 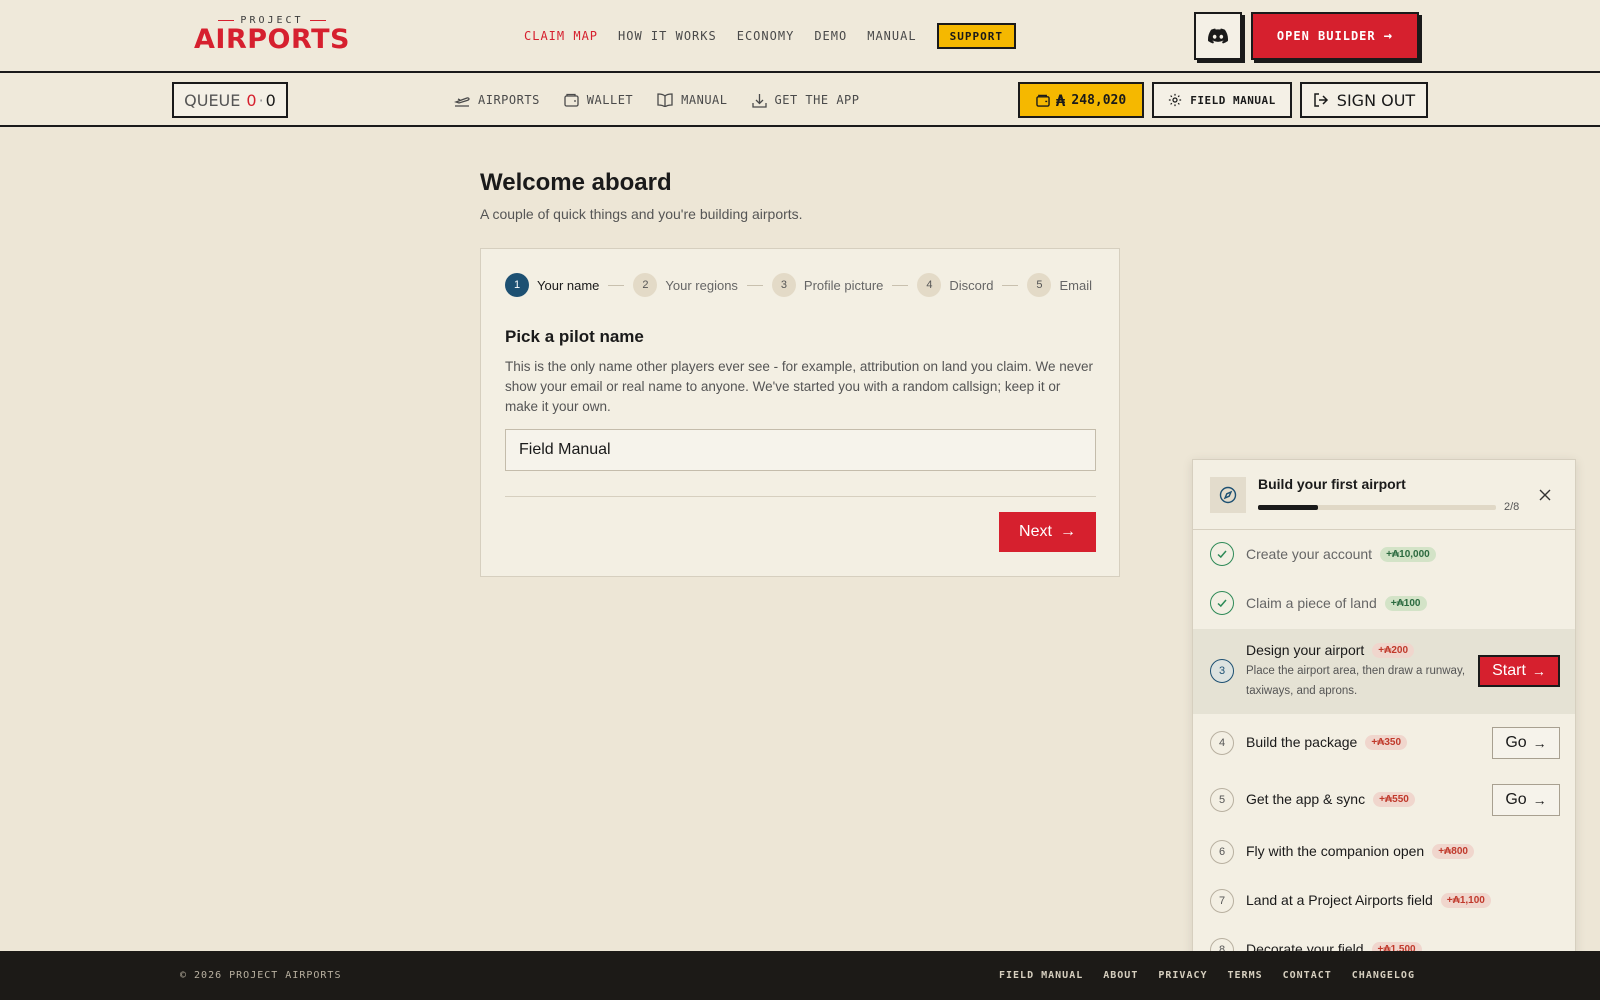 What do you see at coordinates (1453, 851) in the screenshot?
I see `reward-badge: +₳800` at bounding box center [1453, 851].